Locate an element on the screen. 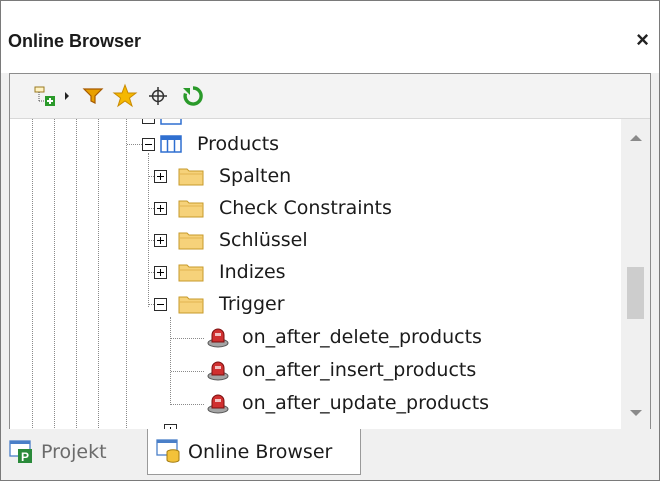  add-object-button is located at coordinates (44, 96).